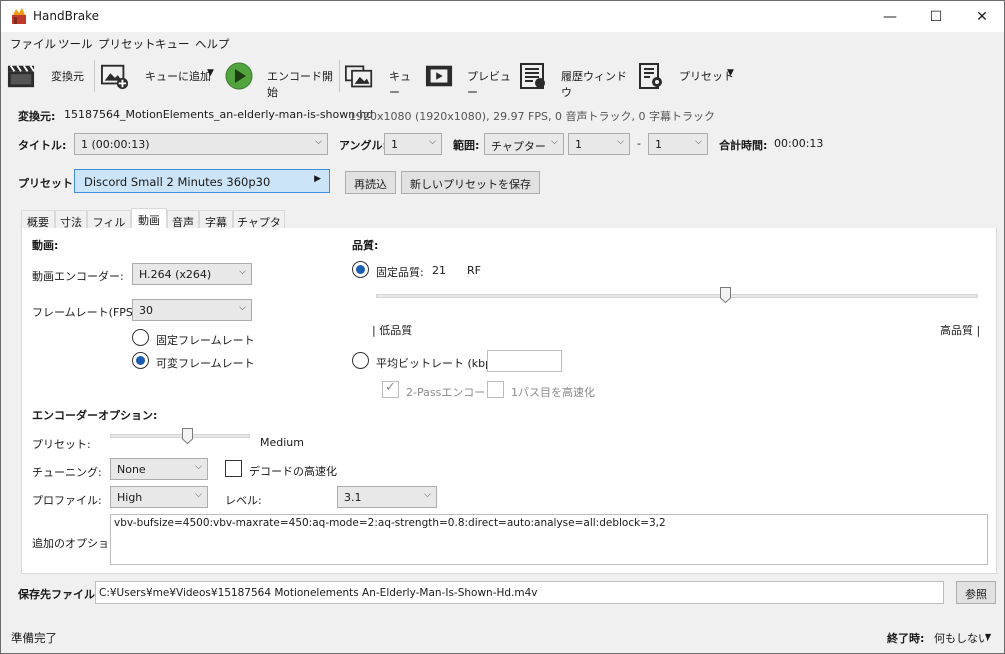 Image resolution: width=1005 pixels, height=654 pixels. Describe the element at coordinates (339, 76) in the screenshot. I see `toolbar-separator` at that location.